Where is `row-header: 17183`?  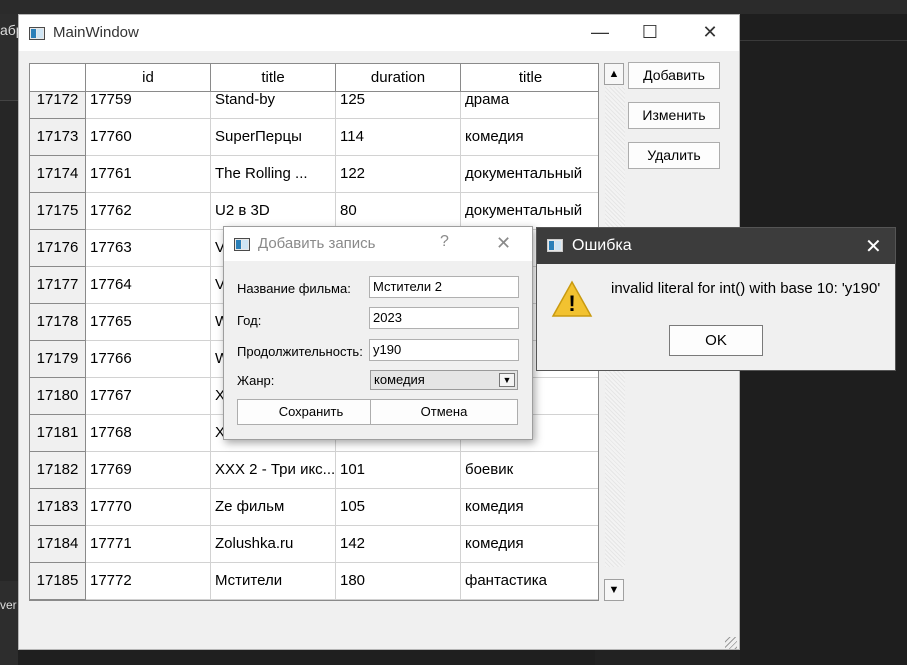
row-header: 17183 is located at coordinates (58, 507).